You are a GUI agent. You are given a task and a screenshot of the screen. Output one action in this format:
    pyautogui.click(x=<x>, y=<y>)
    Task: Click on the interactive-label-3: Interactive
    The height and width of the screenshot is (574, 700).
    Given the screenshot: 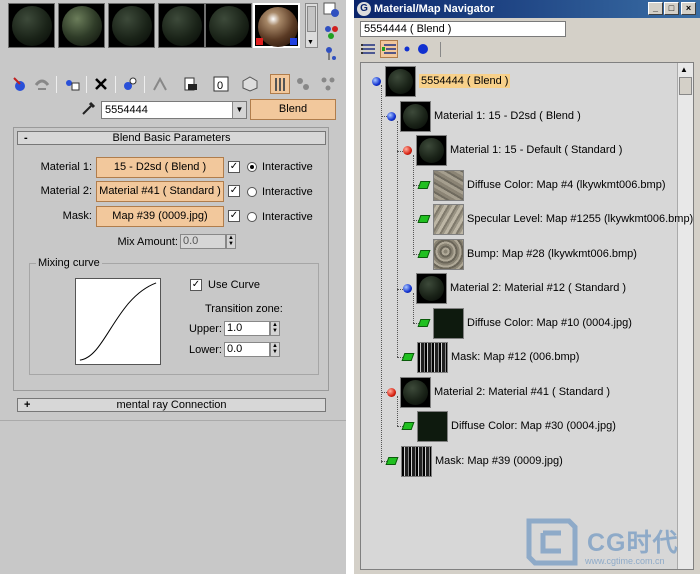 What is the action you would take?
    pyautogui.click(x=287, y=217)
    